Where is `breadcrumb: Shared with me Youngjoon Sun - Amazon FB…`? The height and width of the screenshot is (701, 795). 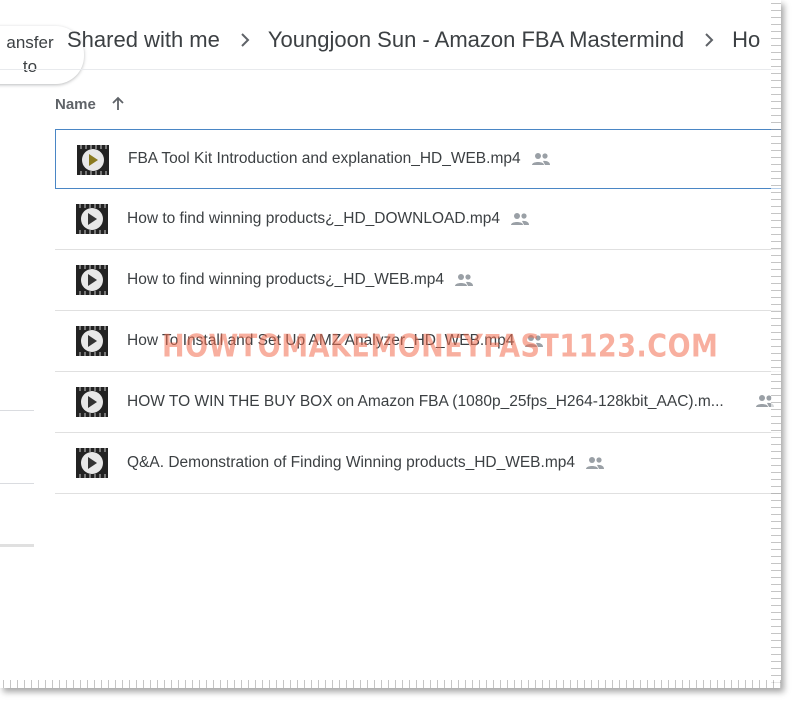 breadcrumb: Shared with me Youngjoon Sun - Amazon FB… is located at coordinates (413, 40).